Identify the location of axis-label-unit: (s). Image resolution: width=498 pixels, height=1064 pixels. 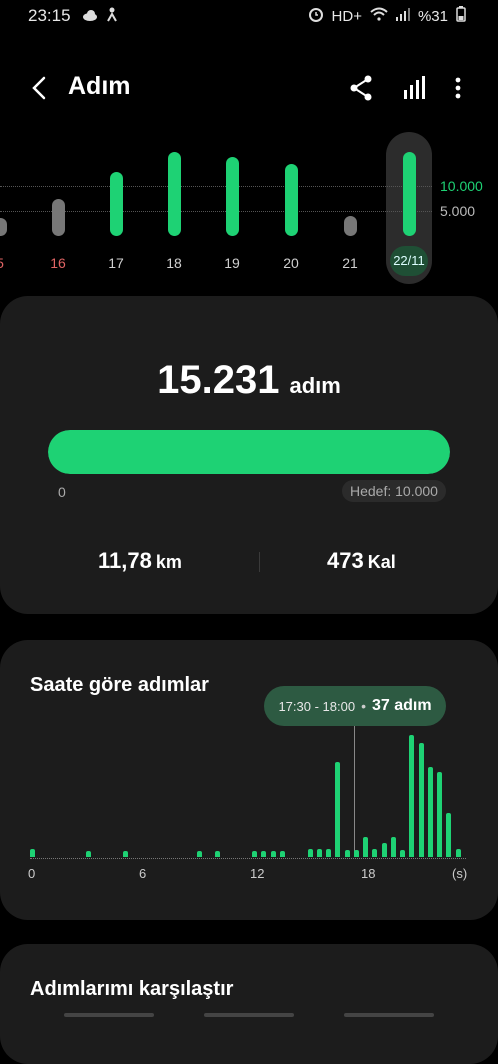
(460, 873).